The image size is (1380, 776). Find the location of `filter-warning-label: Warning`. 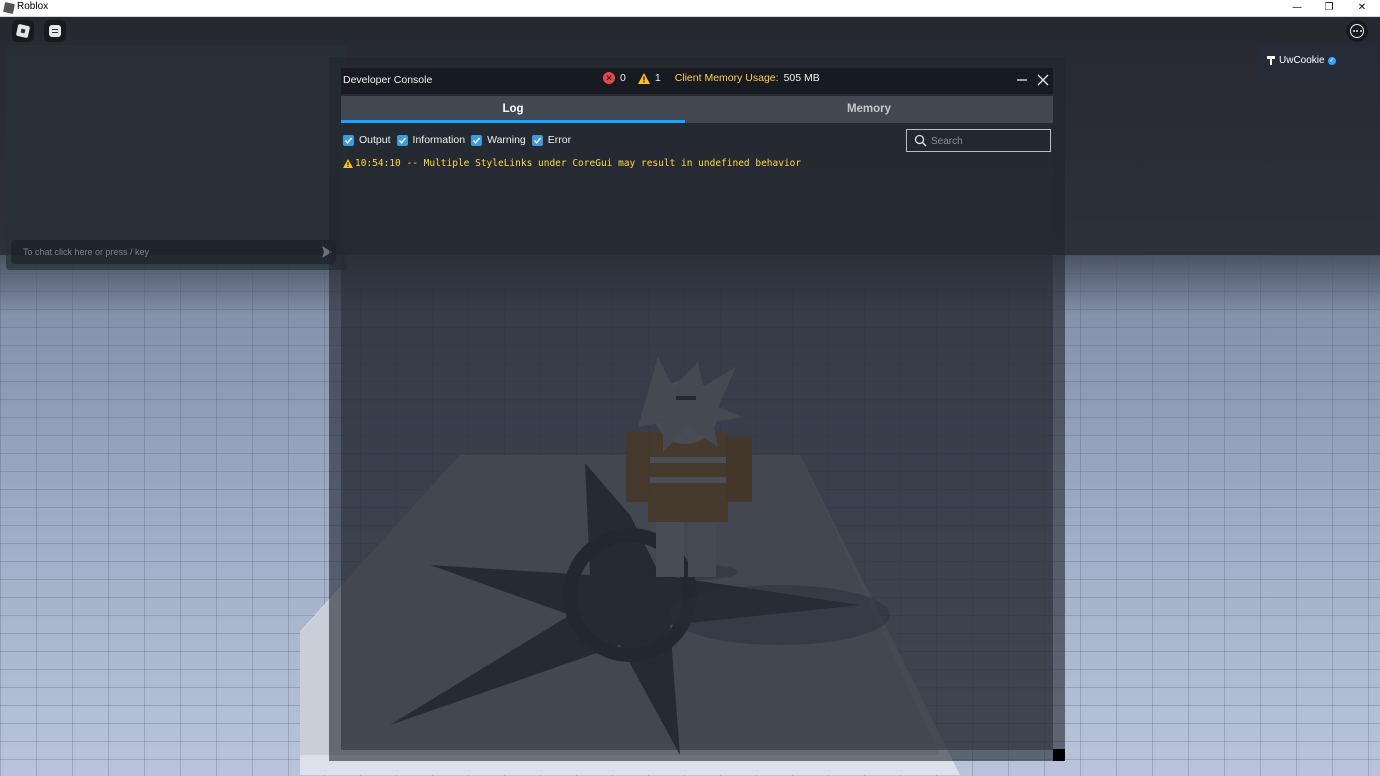

filter-warning-label: Warning is located at coordinates (506, 140).